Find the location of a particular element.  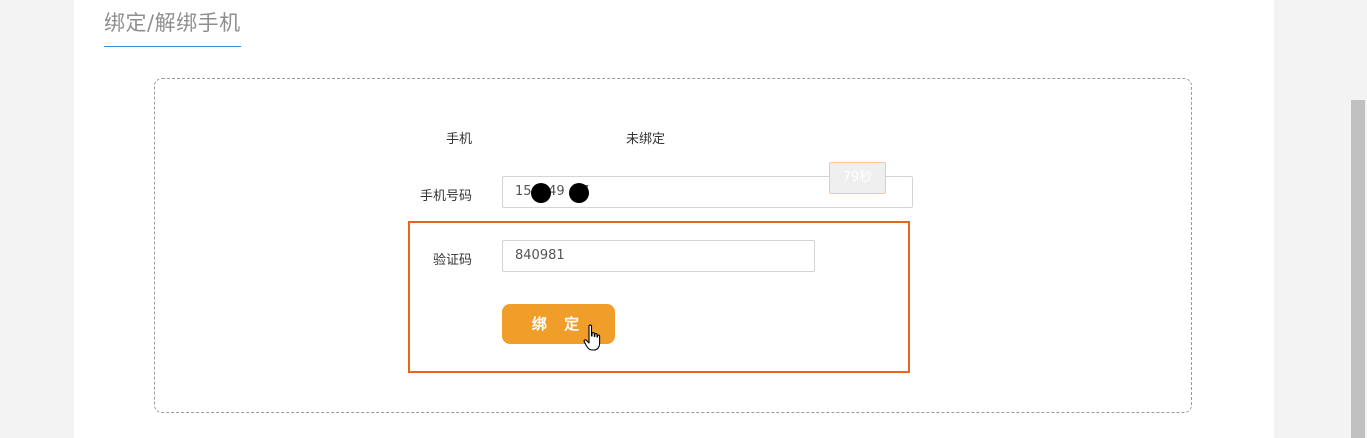

vertical-scrollbar-thumb is located at coordinates (1358, 269).